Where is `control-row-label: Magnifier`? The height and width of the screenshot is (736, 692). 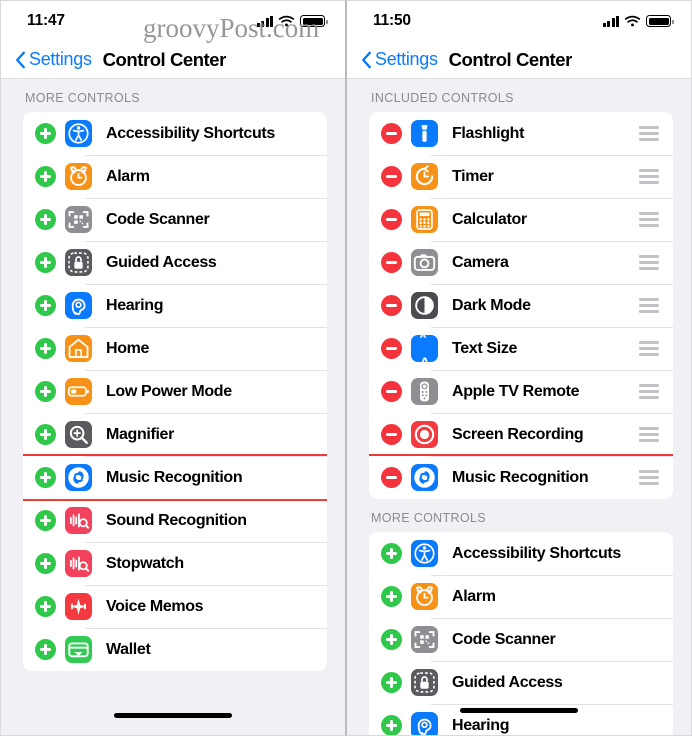 control-row-label: Magnifier is located at coordinates (140, 434).